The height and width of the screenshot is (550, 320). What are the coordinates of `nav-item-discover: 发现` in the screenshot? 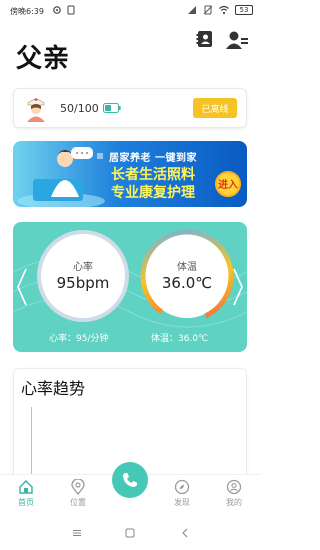 It's located at (182, 497).